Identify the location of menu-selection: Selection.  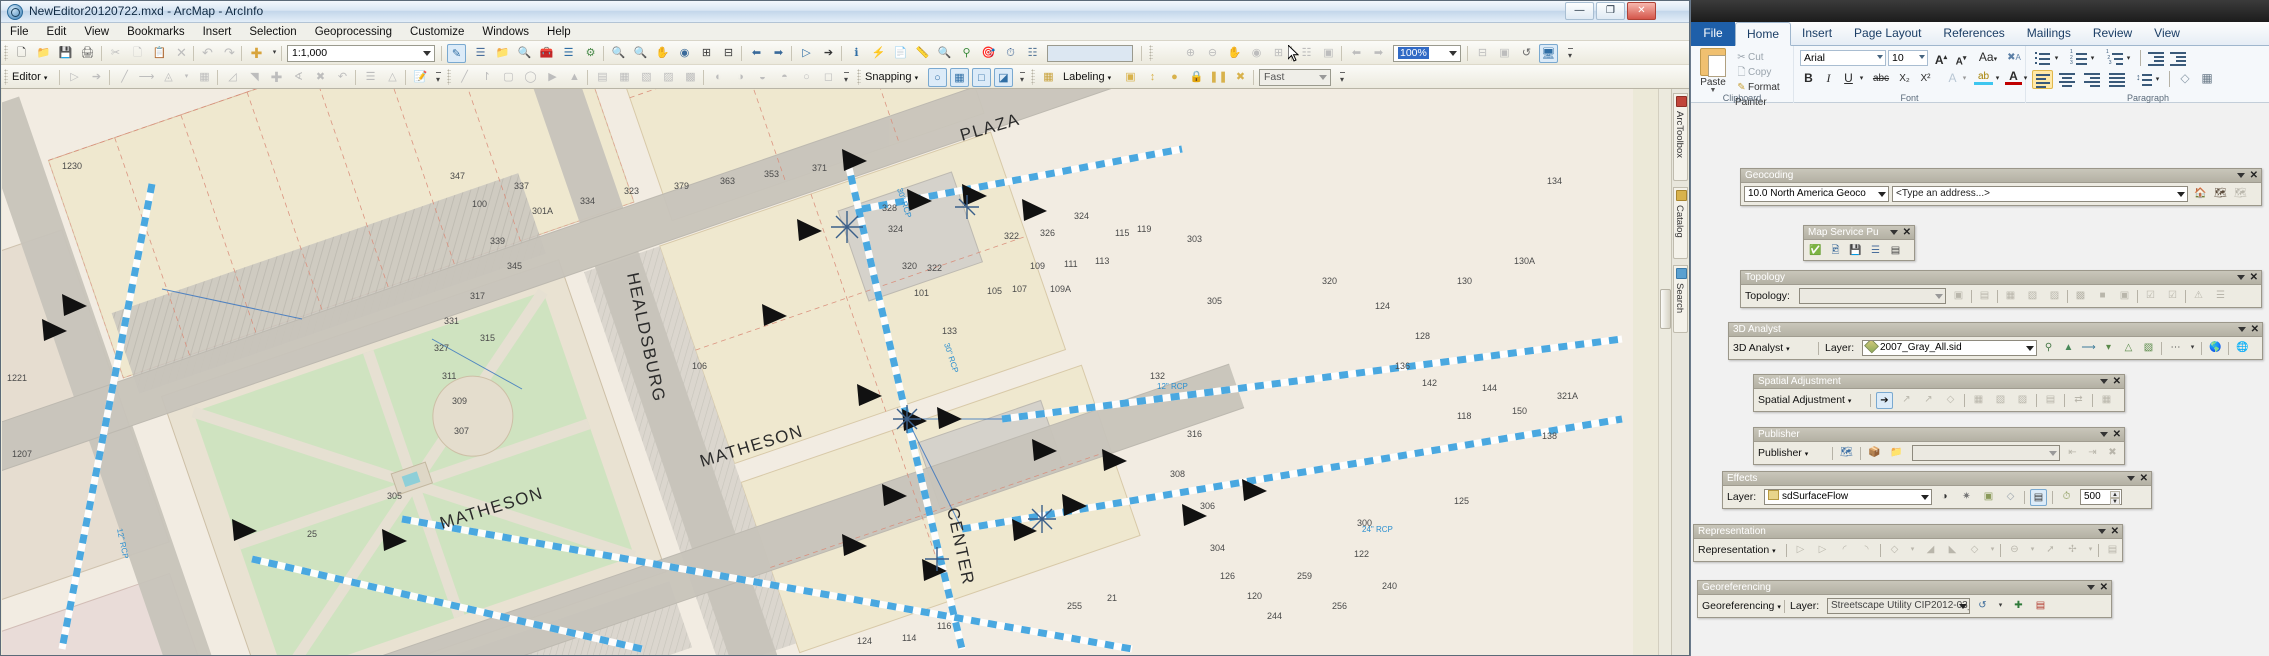
(272, 32).